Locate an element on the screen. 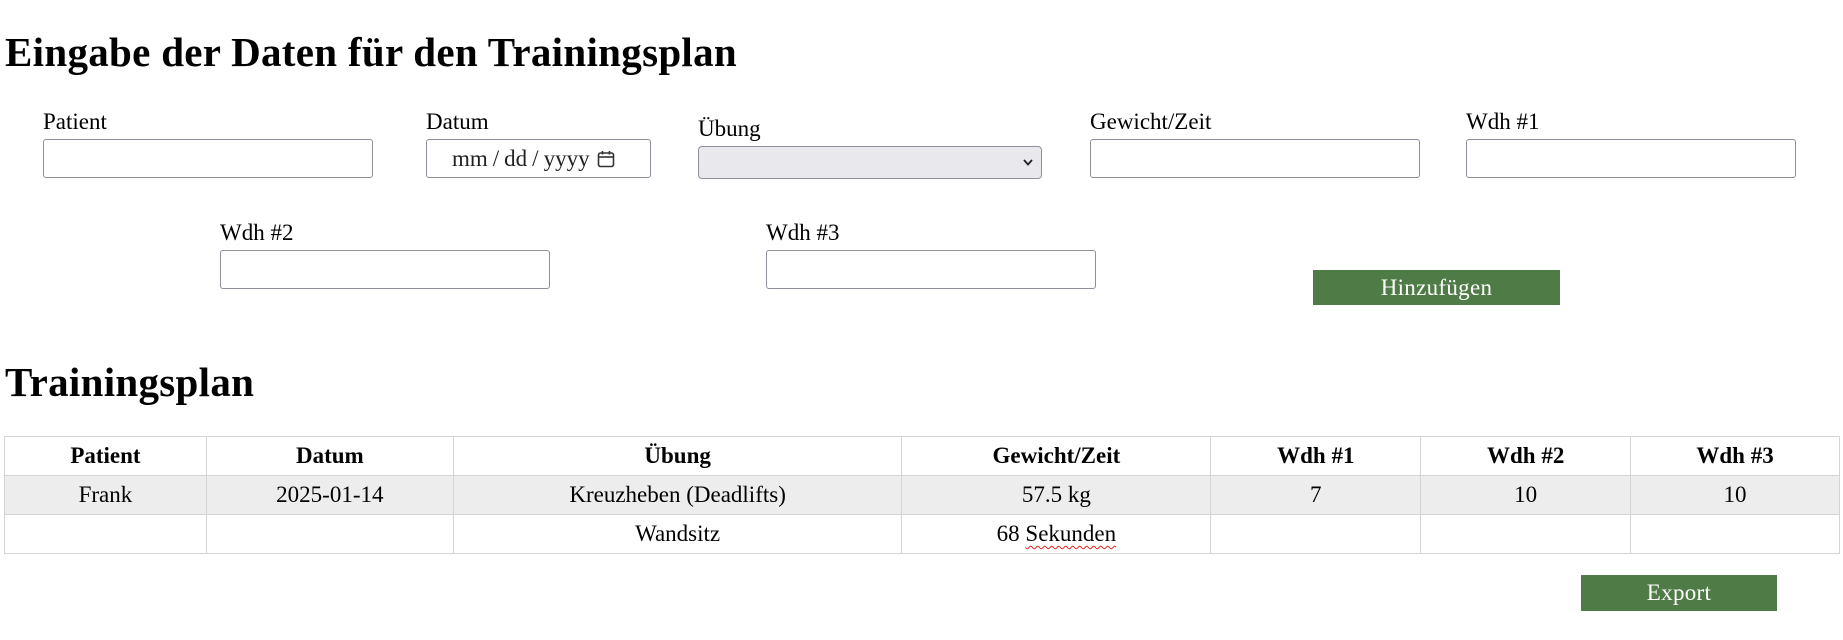 The width and height of the screenshot is (1843, 640). patient-field-group: Patient is located at coordinates (208, 144).